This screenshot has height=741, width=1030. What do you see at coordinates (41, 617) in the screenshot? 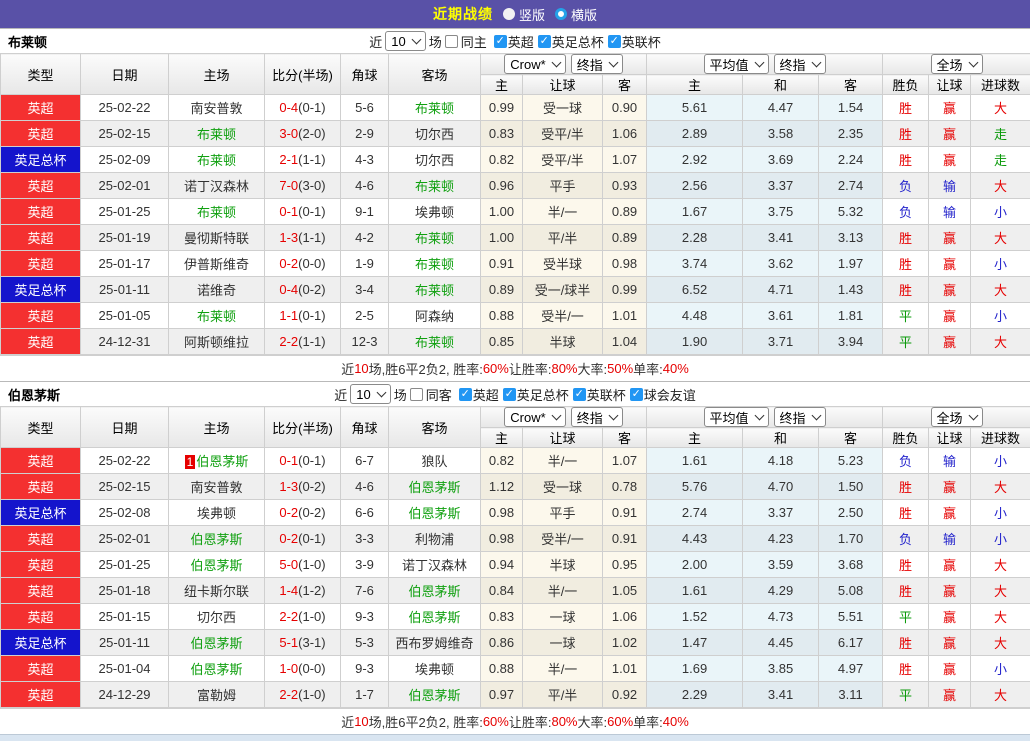
I see `league-type-badge: 英超` at bounding box center [41, 617].